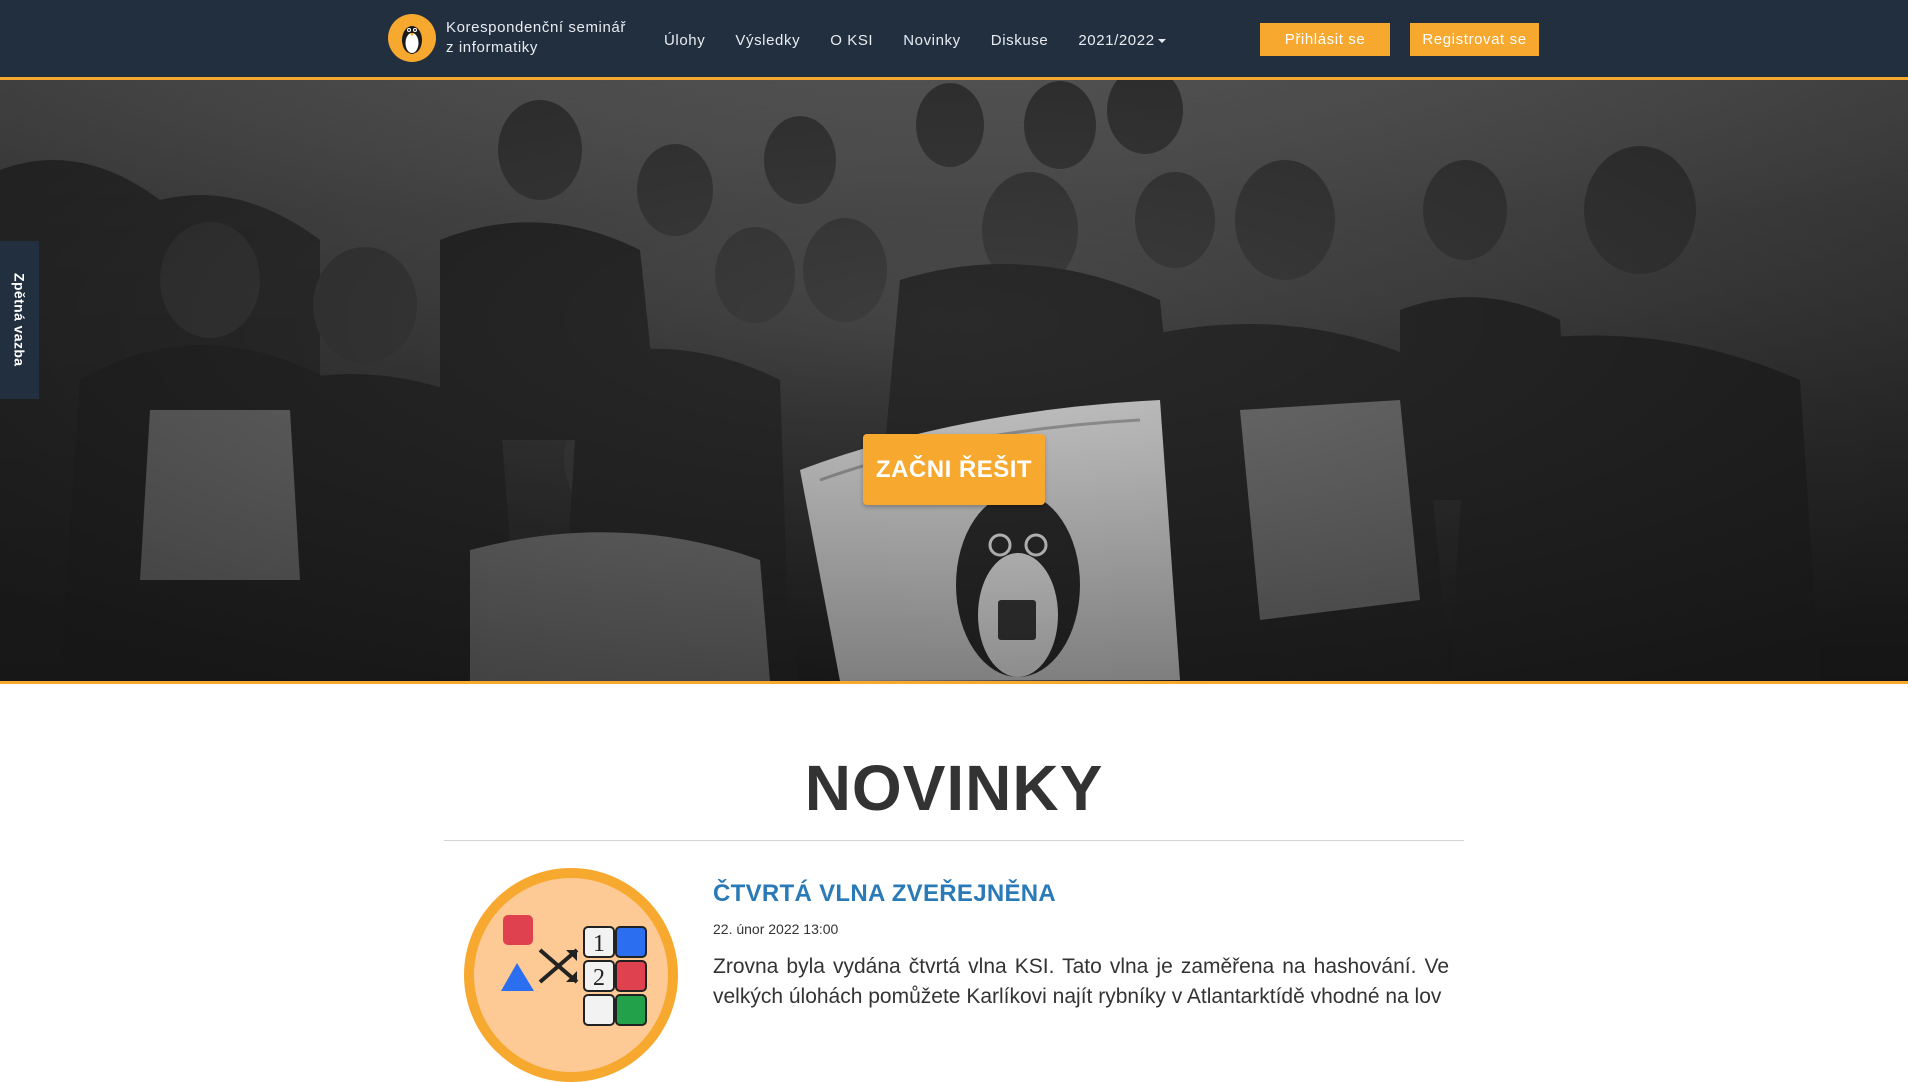  Describe the element at coordinates (599, 978) in the screenshot. I see `thumb-digit-2: 2` at that location.